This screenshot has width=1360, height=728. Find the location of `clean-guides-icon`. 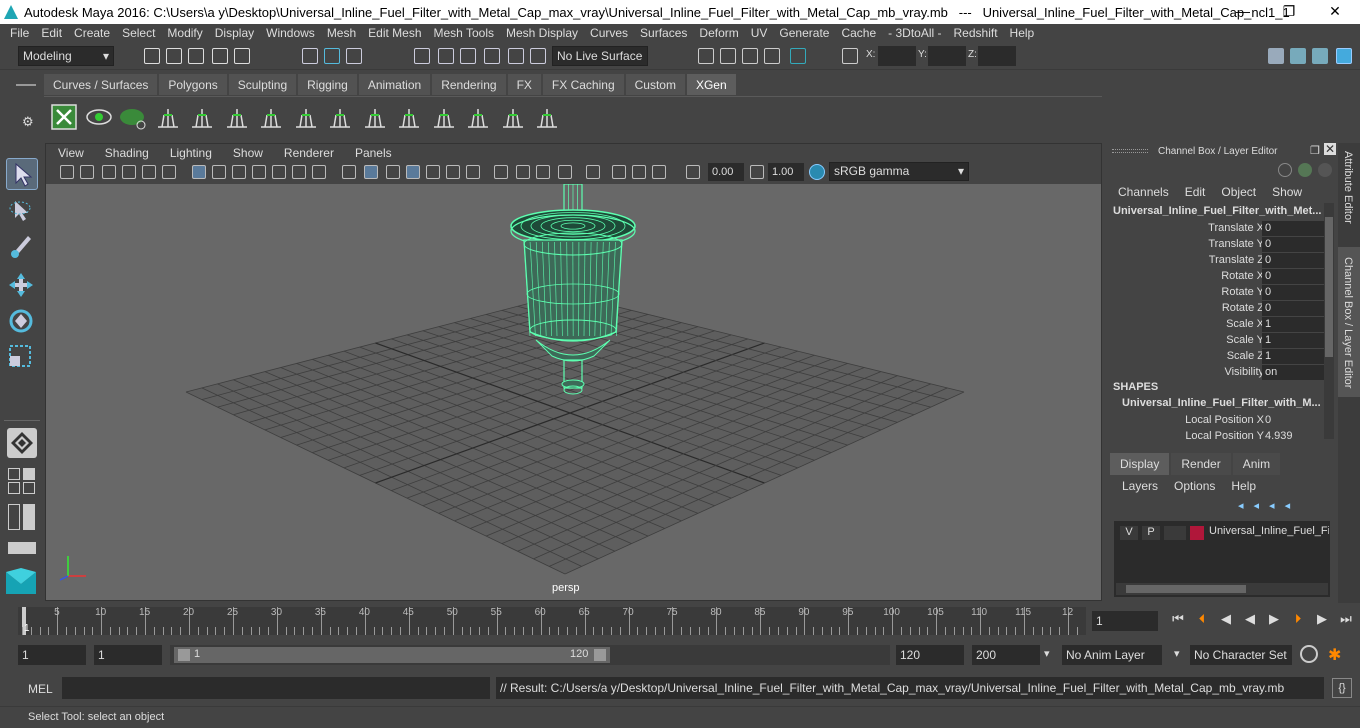

clean-guides-icon is located at coordinates (513, 117).